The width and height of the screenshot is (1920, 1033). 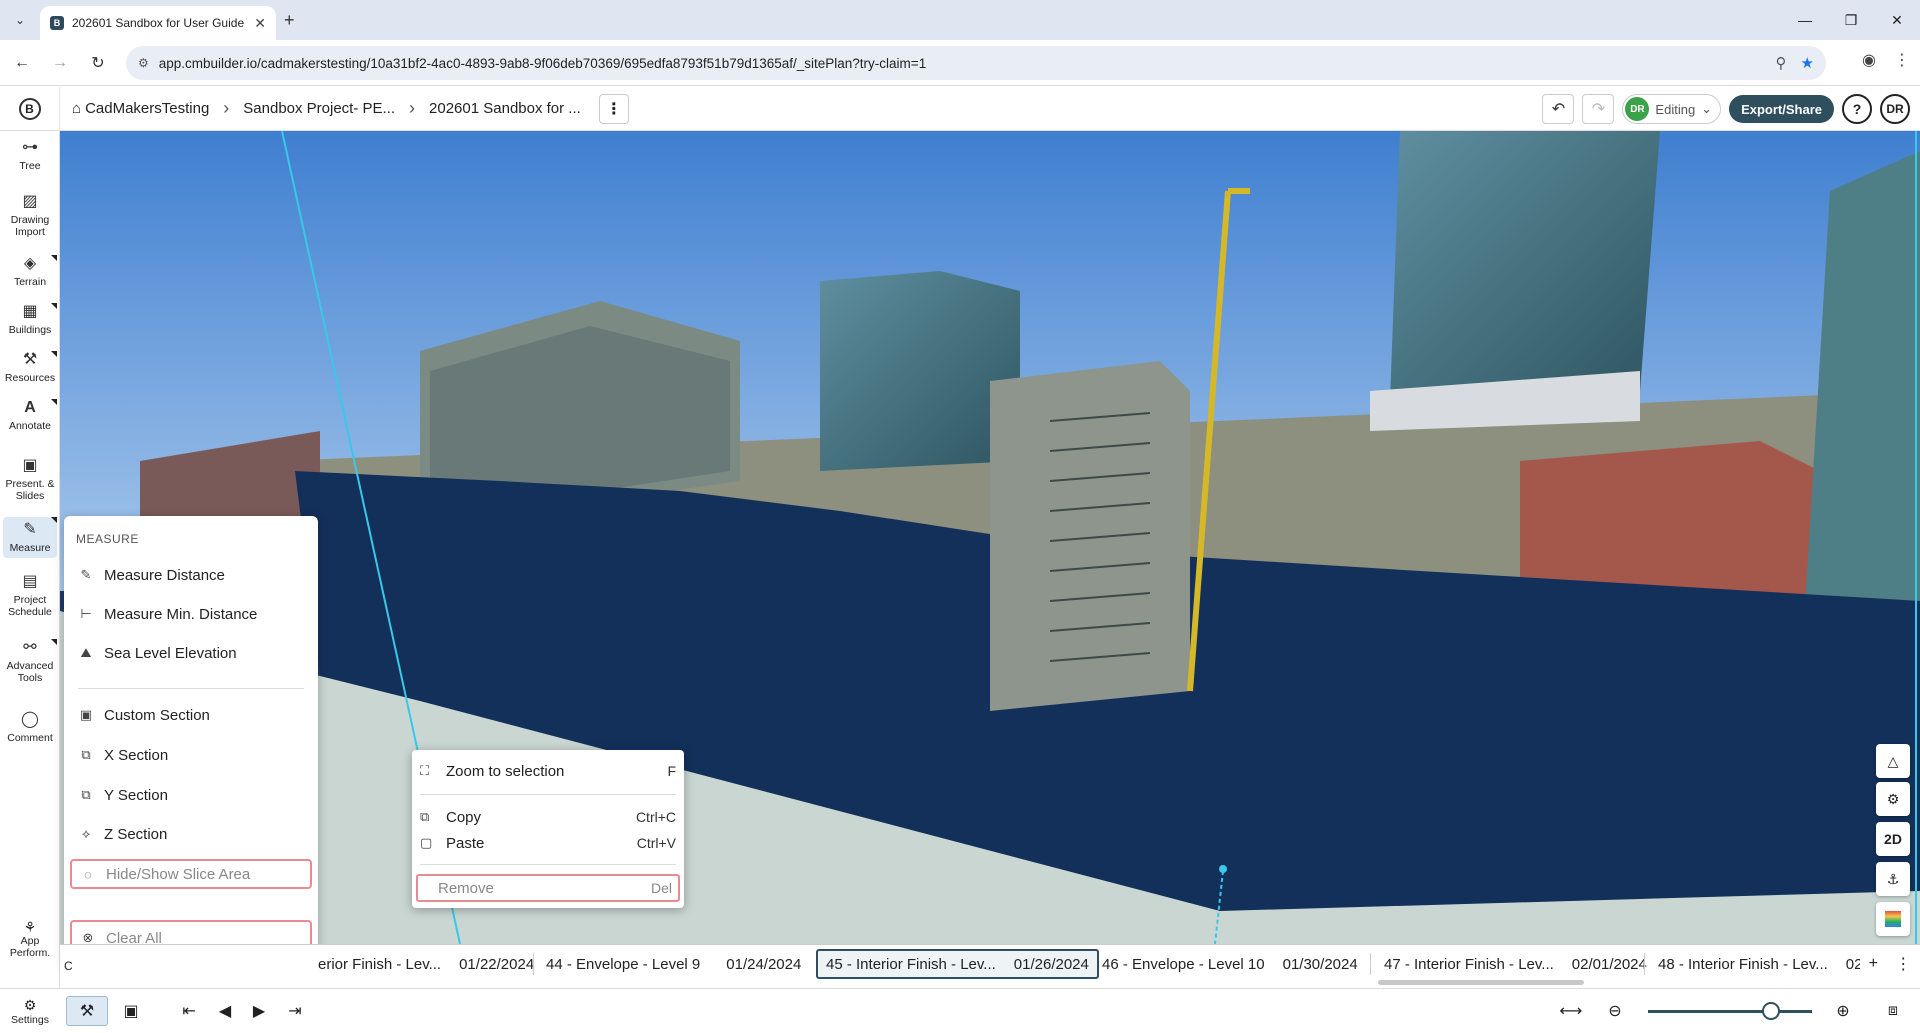 I want to click on panel-toggle-button: ⧈, so click(x=1893, y=1011).